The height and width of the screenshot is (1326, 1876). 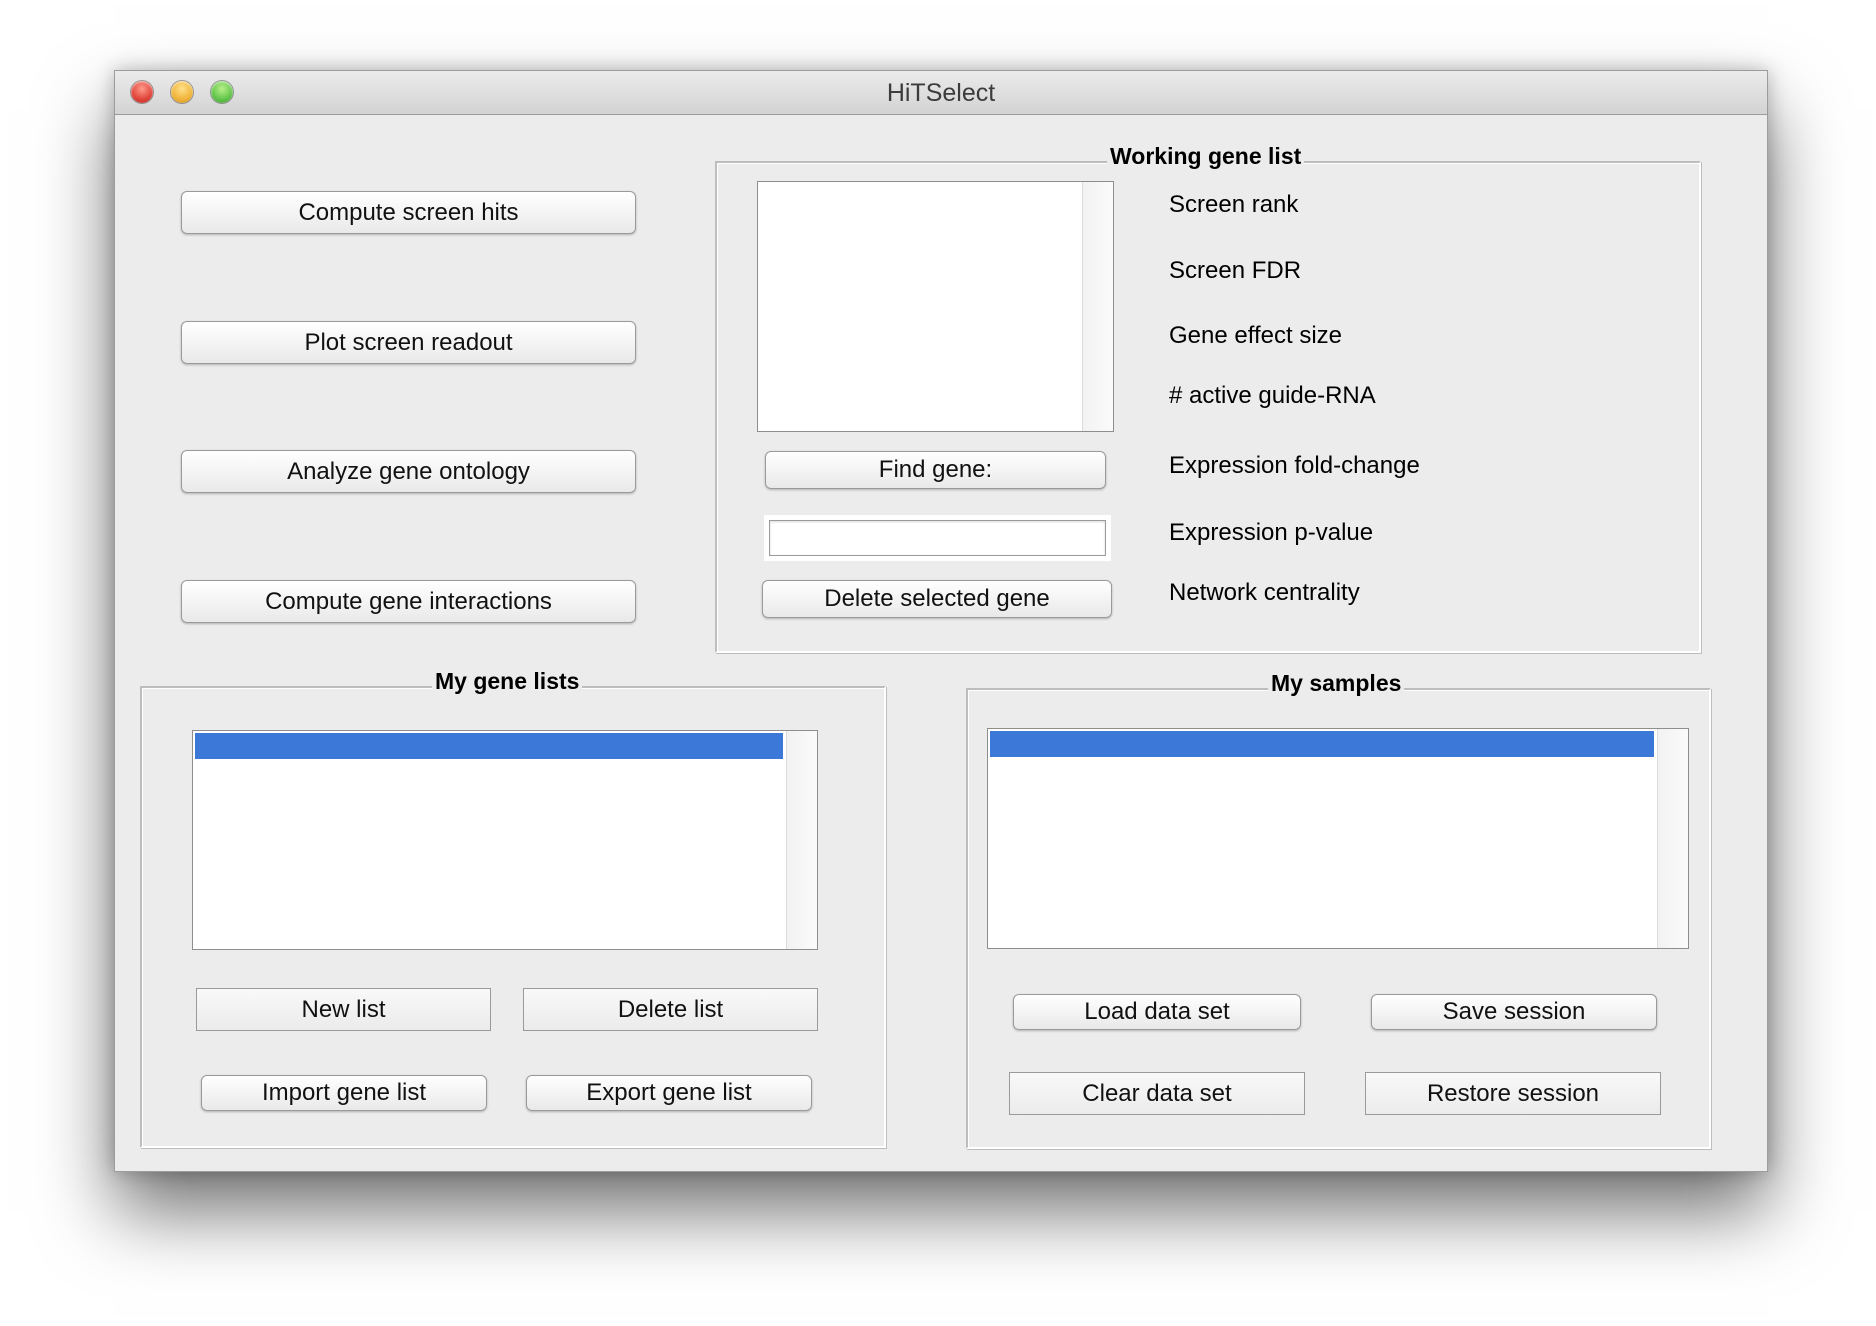 I want to click on compute-gene-interactions-button: Compute gene interactions, so click(x=408, y=601).